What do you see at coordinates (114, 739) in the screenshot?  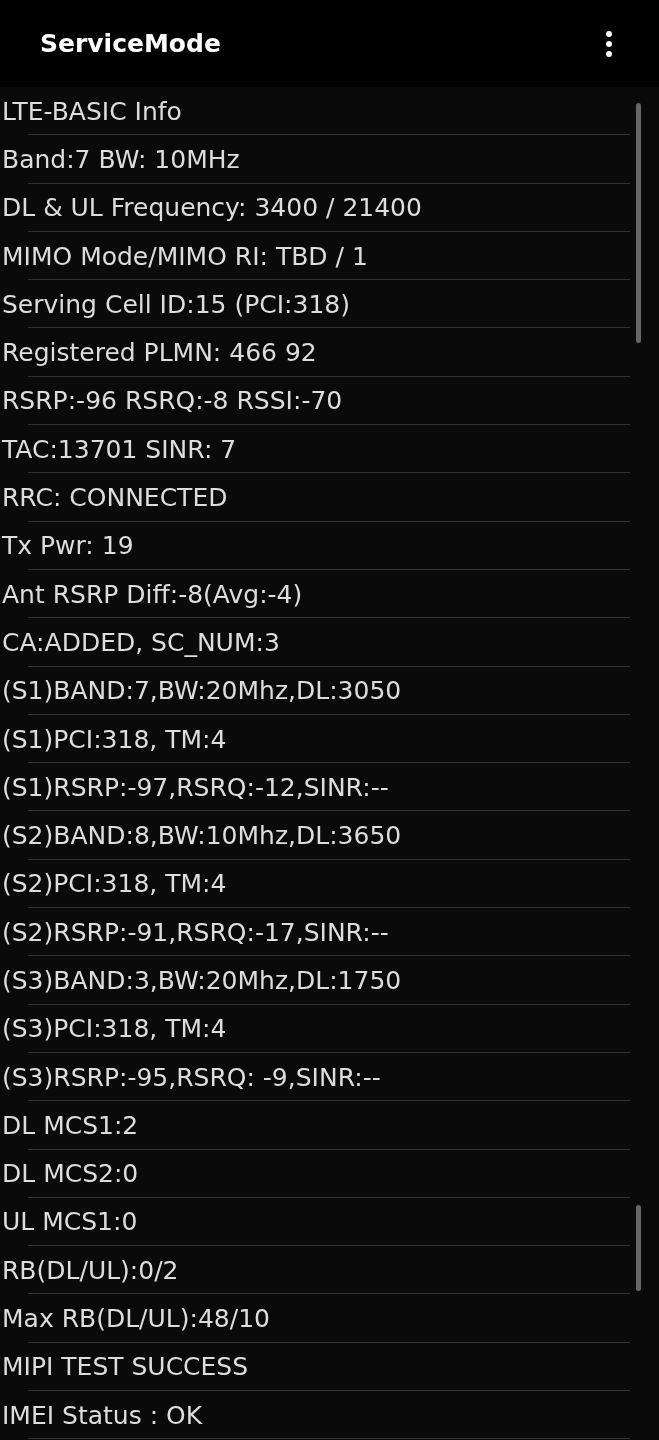 I see `info-line: (S1)PCI:318, TM:4` at bounding box center [114, 739].